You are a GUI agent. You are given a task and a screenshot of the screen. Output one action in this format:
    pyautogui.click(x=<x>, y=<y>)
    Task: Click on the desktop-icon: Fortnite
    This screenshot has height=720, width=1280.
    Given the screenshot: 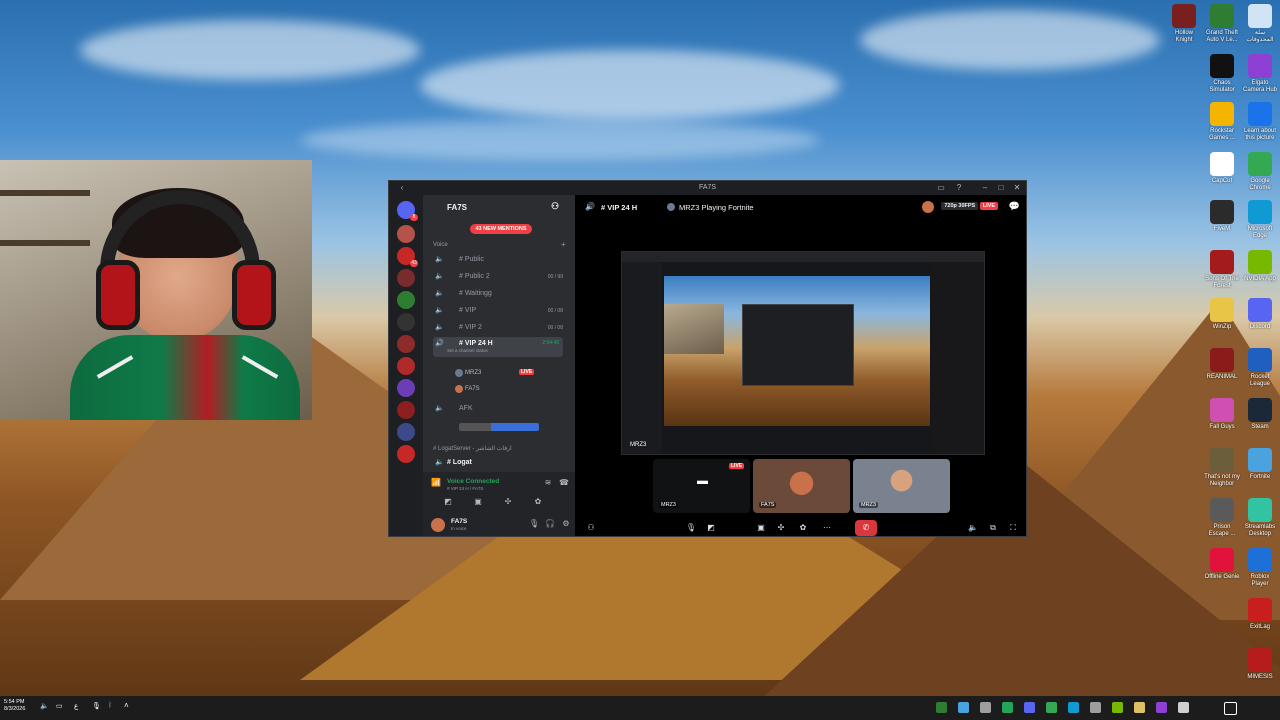 What is the action you would take?
    pyautogui.click(x=1260, y=464)
    